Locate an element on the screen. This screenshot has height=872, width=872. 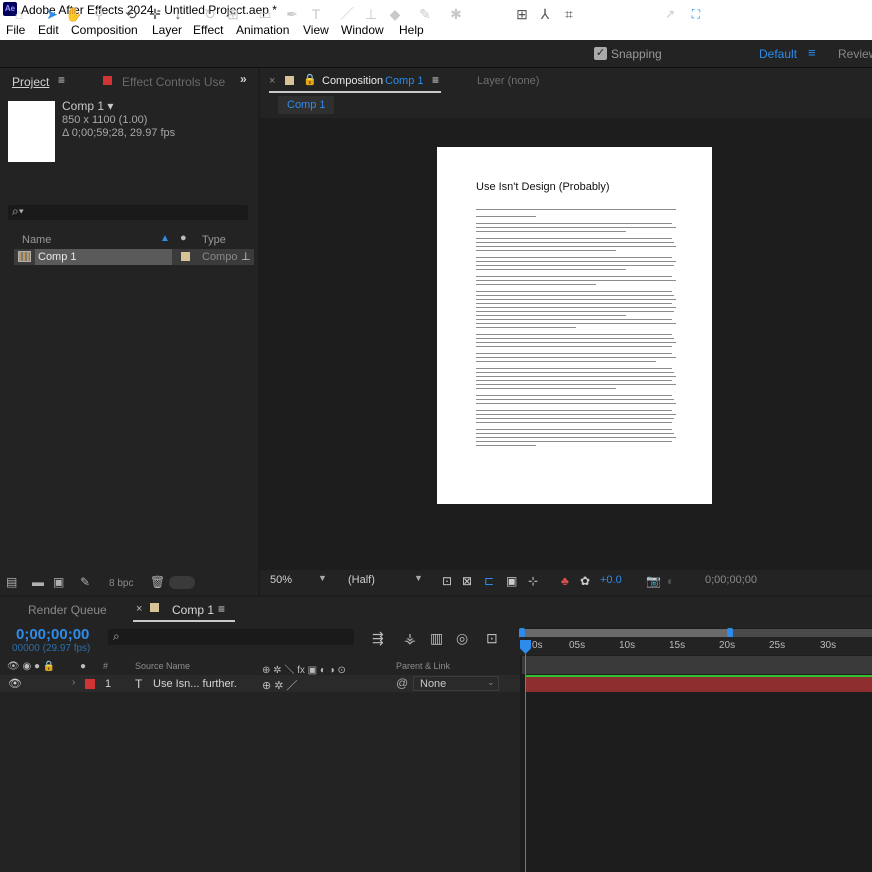
frame-blending-icon: ◎ is located at coordinates (462, 638).